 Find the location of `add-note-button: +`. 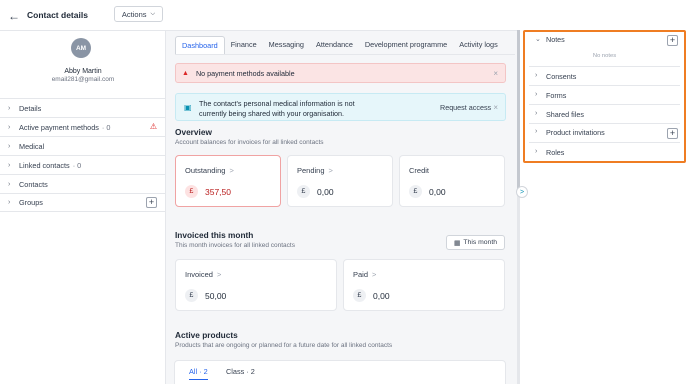

add-note-button: + is located at coordinates (672, 40).